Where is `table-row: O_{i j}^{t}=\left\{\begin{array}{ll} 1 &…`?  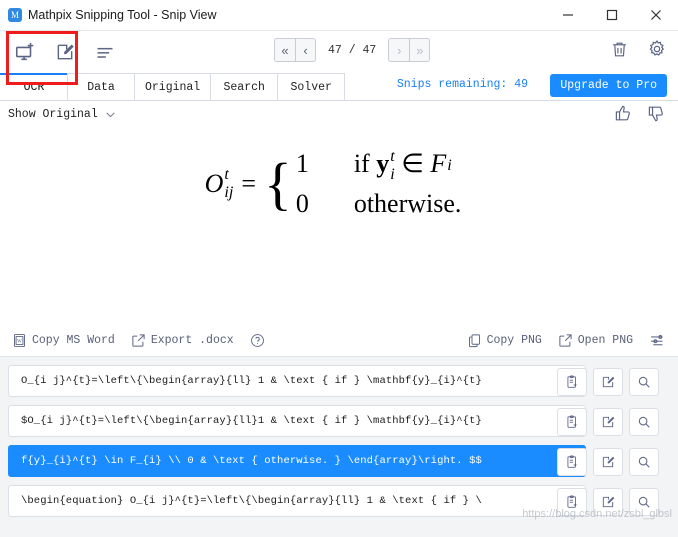
table-row: O_{i j}^{t}=\left\{\begin{array}{ll} 1 &… is located at coordinates (333, 381).